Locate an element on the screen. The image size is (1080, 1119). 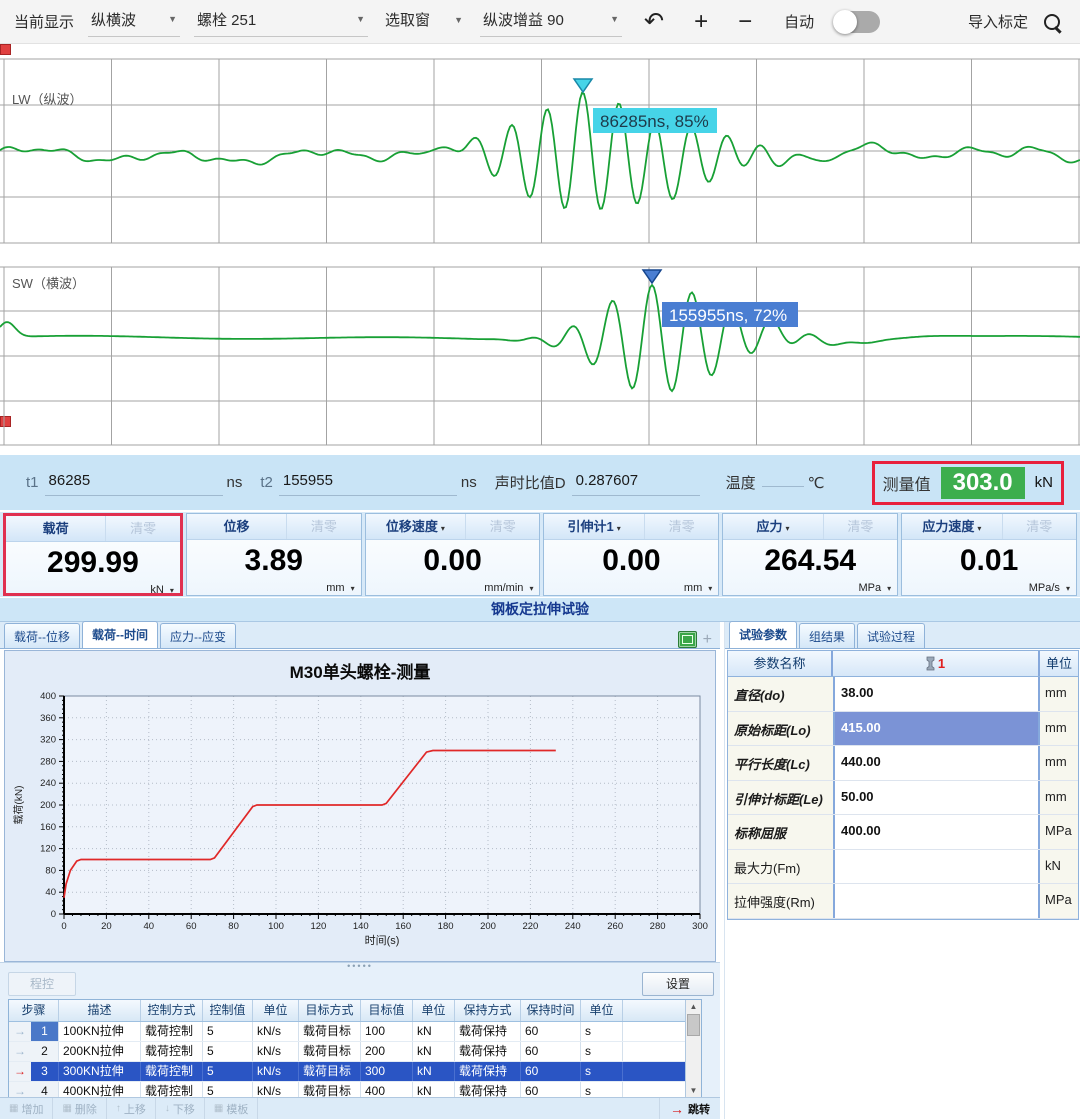
undo-icon: ↶ is located at coordinates (654, 21).